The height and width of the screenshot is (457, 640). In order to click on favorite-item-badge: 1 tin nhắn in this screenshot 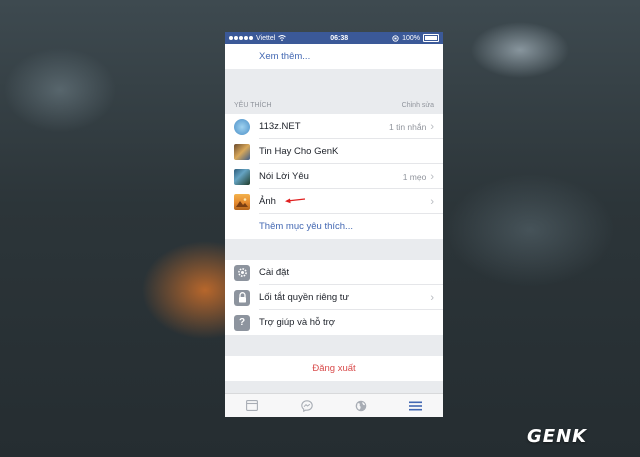, I will do `click(407, 126)`.